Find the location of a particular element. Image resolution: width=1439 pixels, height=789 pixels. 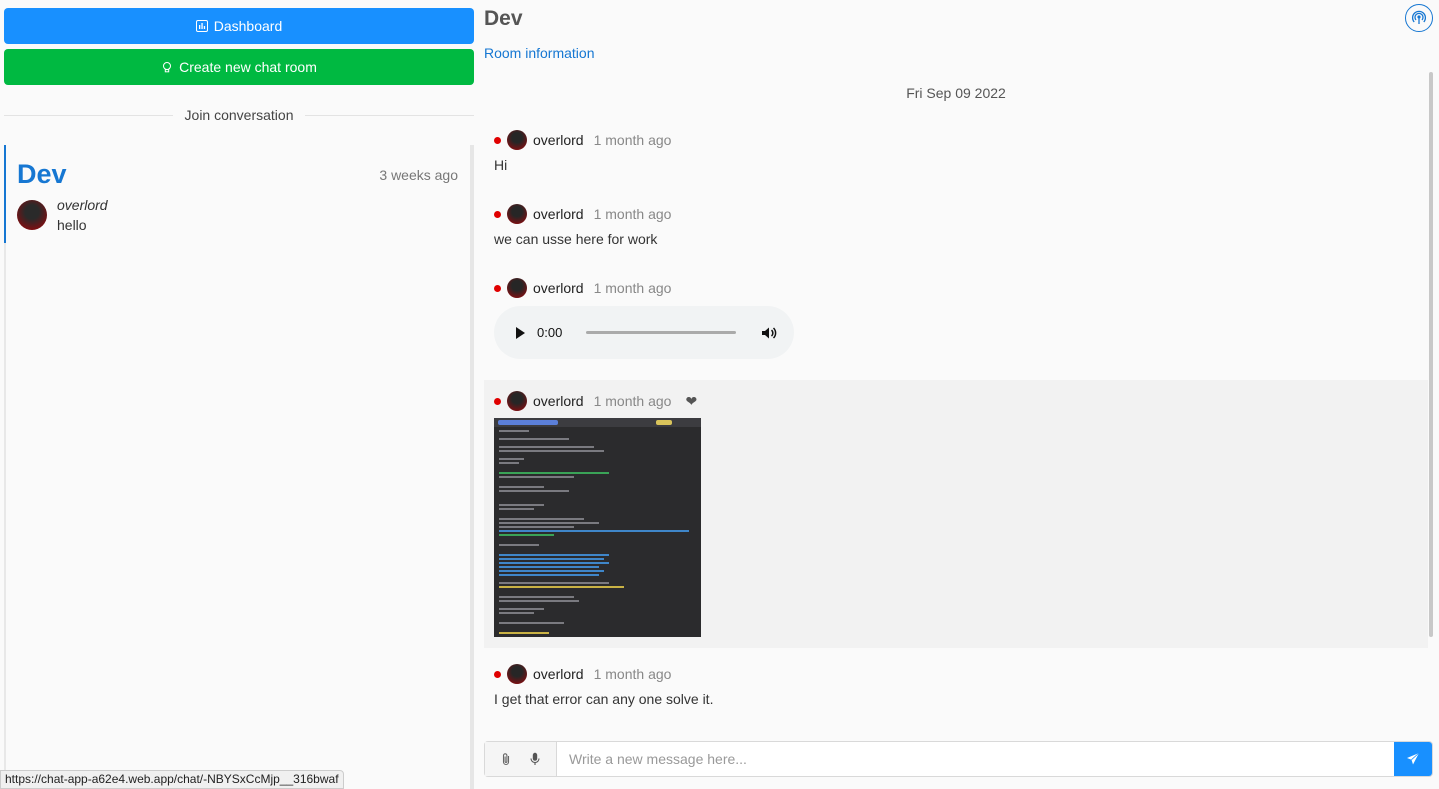

broadcast-button is located at coordinates (1419, 18).